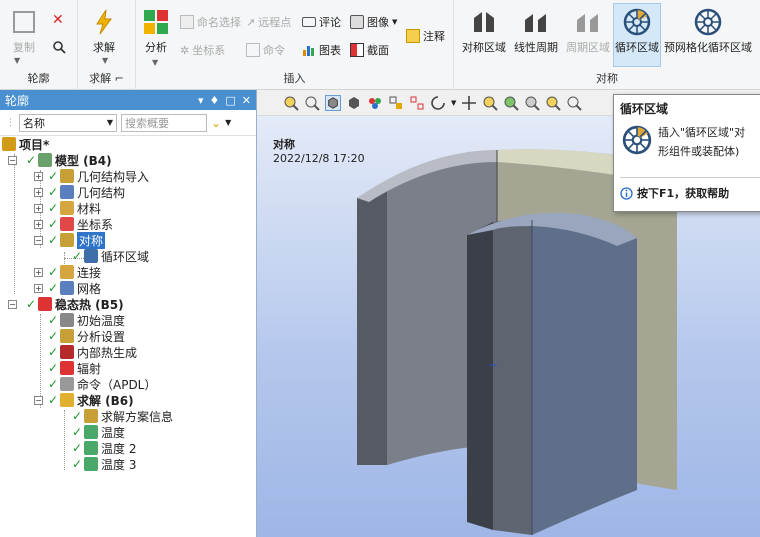 The height and width of the screenshot is (537, 760). What do you see at coordinates (67, 336) in the screenshot?
I see `analysis-settings-icon` at bounding box center [67, 336].